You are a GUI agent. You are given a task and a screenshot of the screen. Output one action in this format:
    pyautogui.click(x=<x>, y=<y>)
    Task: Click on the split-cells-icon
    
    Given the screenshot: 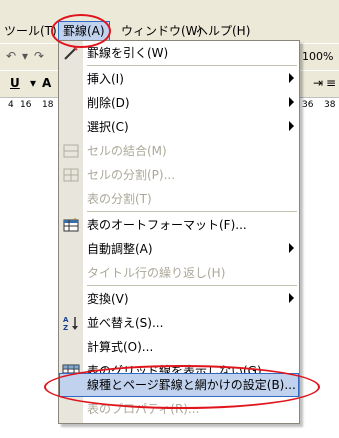 What is the action you would take?
    pyautogui.click(x=71, y=175)
    